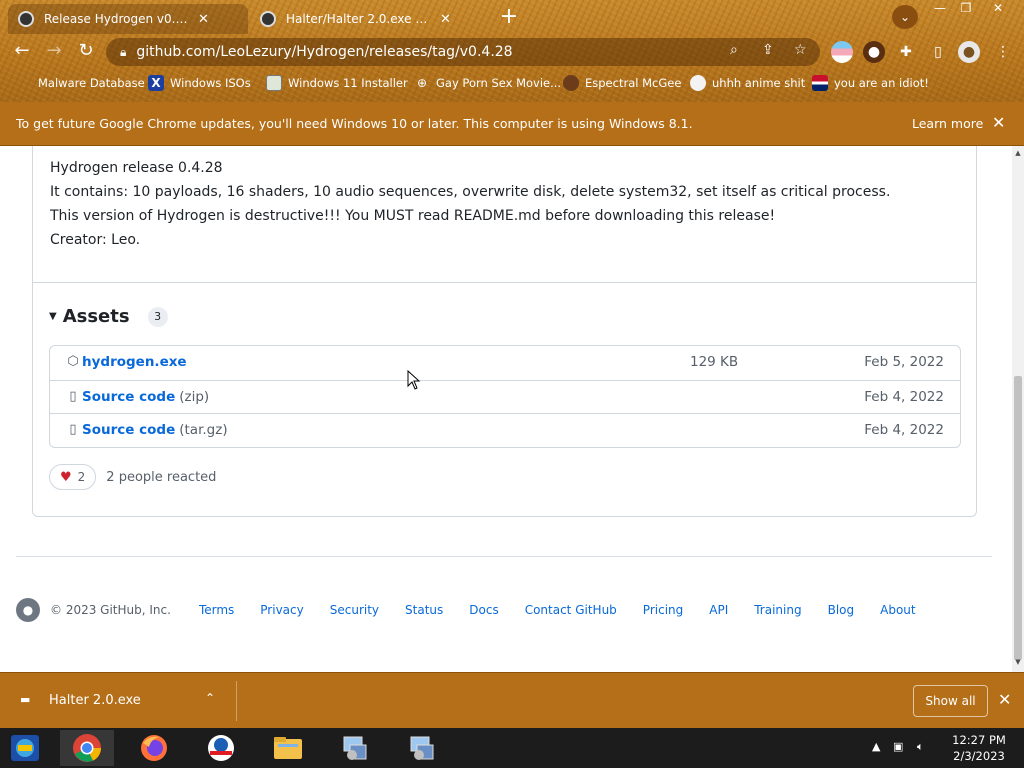 This screenshot has height=768, width=1024. I want to click on triangle-down-icon: ▼, so click(53, 316).